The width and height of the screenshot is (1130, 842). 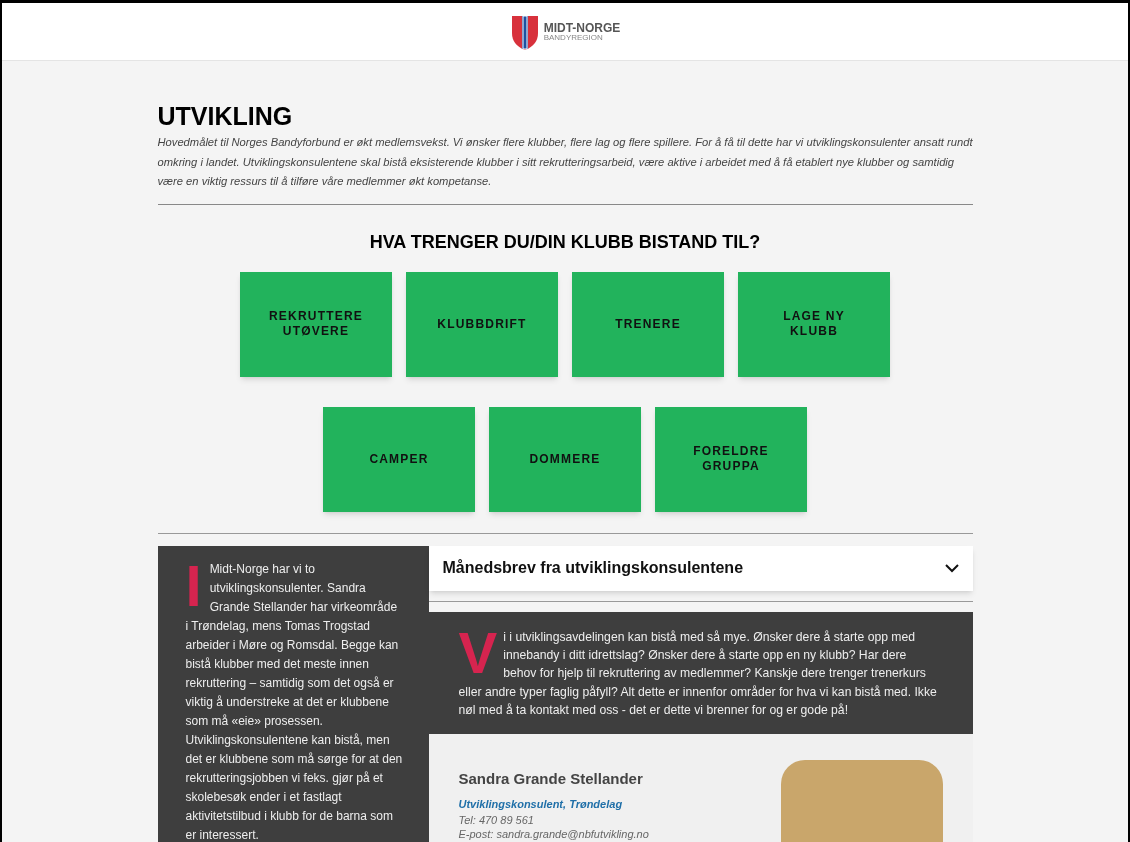 I want to click on contact-email: E-post: sandra.grande@nbfutvikling.no, so click(x=553, y=833).